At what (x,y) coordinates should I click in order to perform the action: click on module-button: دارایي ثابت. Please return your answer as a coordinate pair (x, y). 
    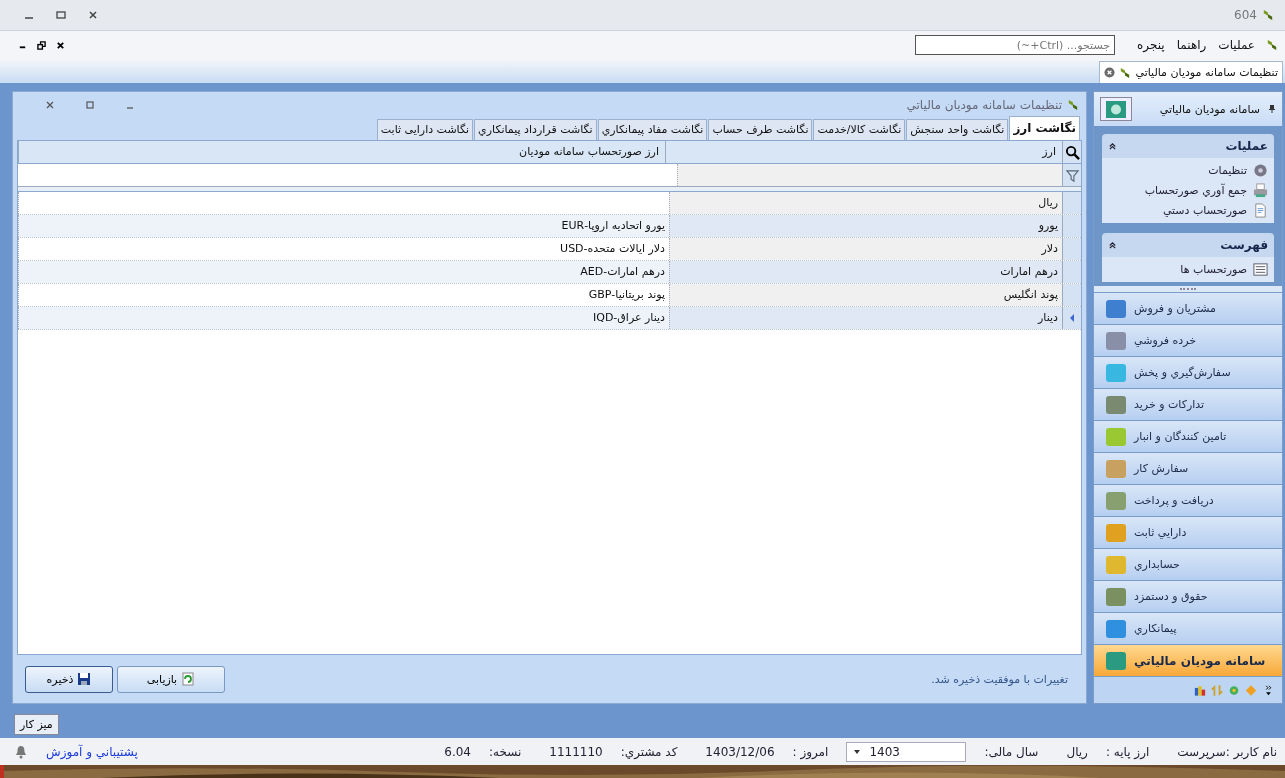
    Looking at the image, I should click on (1188, 533).